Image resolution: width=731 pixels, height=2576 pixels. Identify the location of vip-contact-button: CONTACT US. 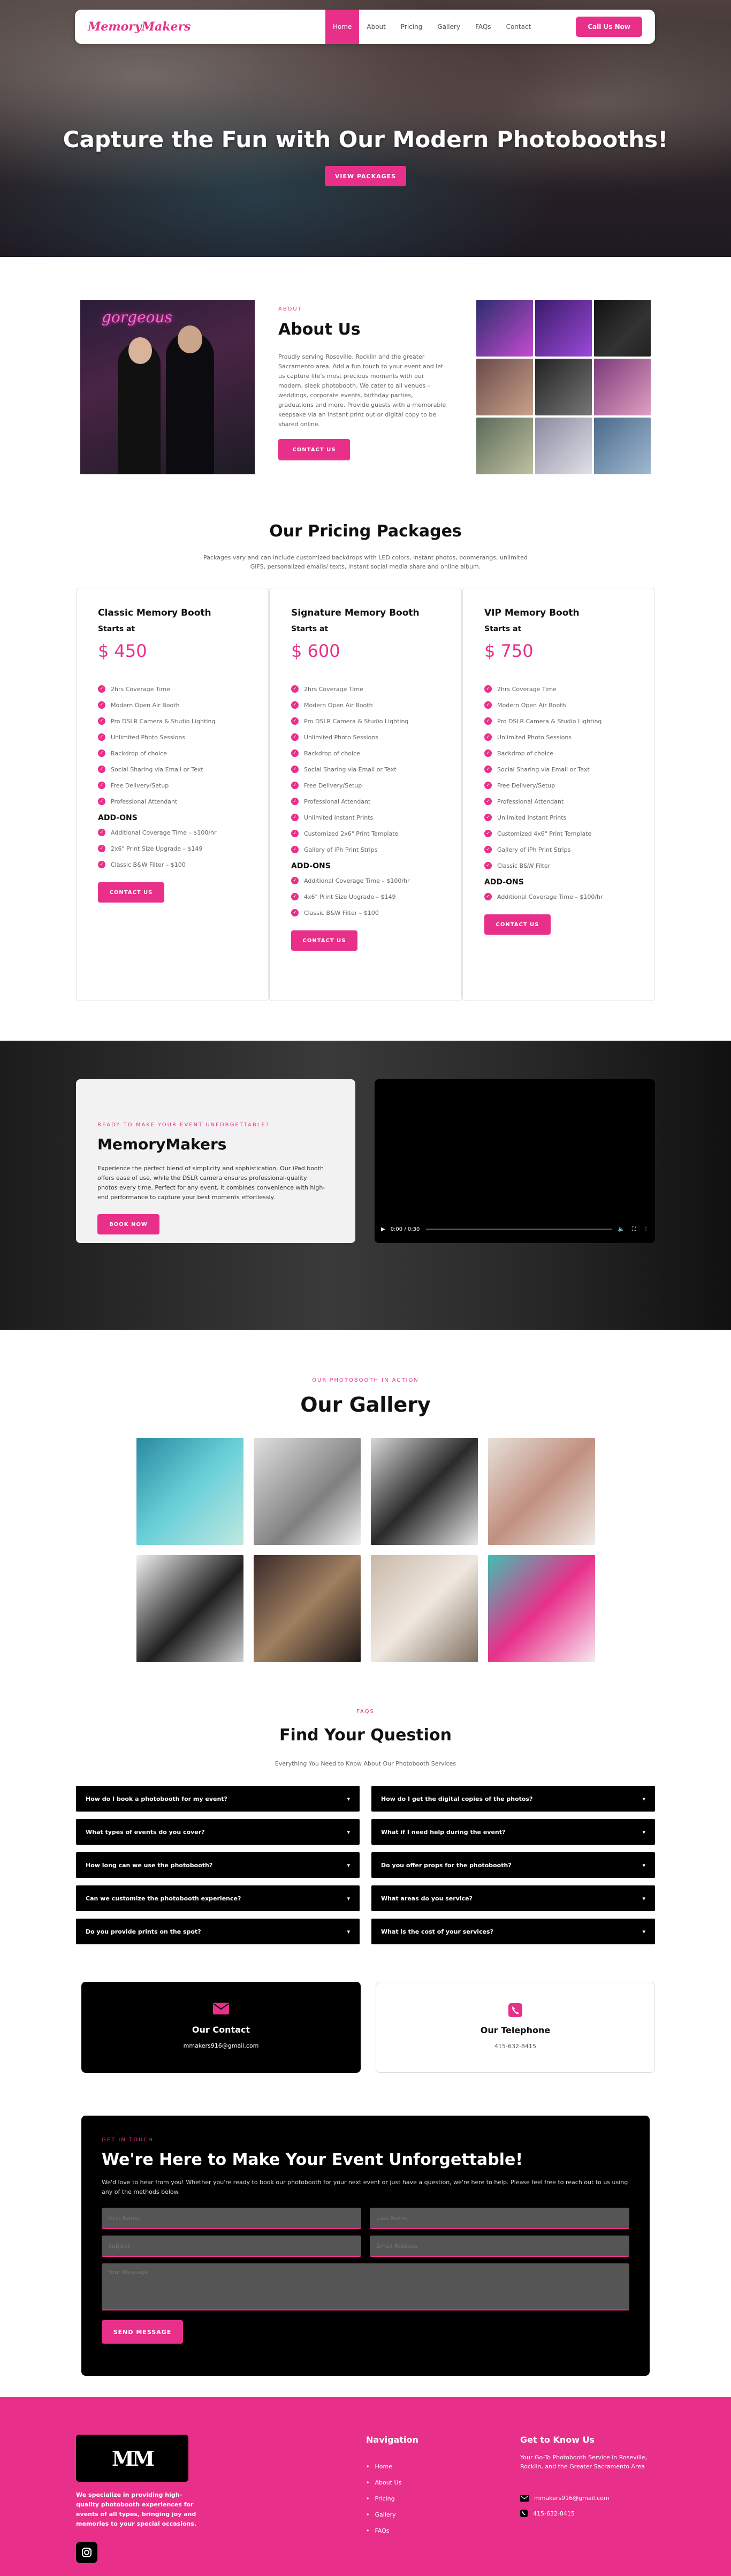
(517, 924).